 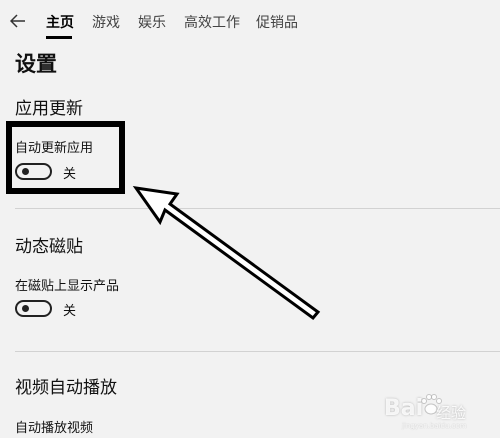 What do you see at coordinates (36, 64) in the screenshot?
I see `page-title: 设置` at bounding box center [36, 64].